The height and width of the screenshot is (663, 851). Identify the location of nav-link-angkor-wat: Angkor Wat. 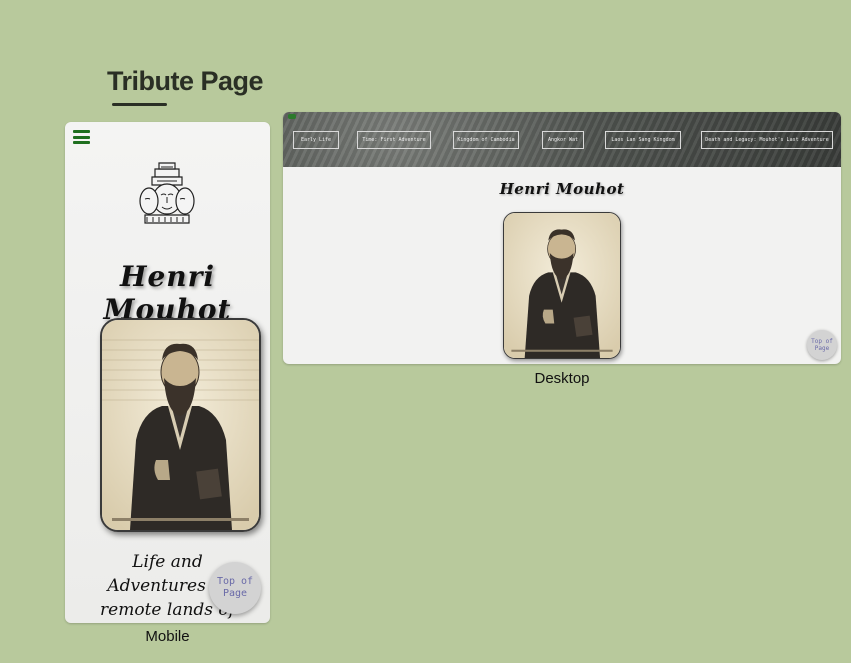
(563, 140).